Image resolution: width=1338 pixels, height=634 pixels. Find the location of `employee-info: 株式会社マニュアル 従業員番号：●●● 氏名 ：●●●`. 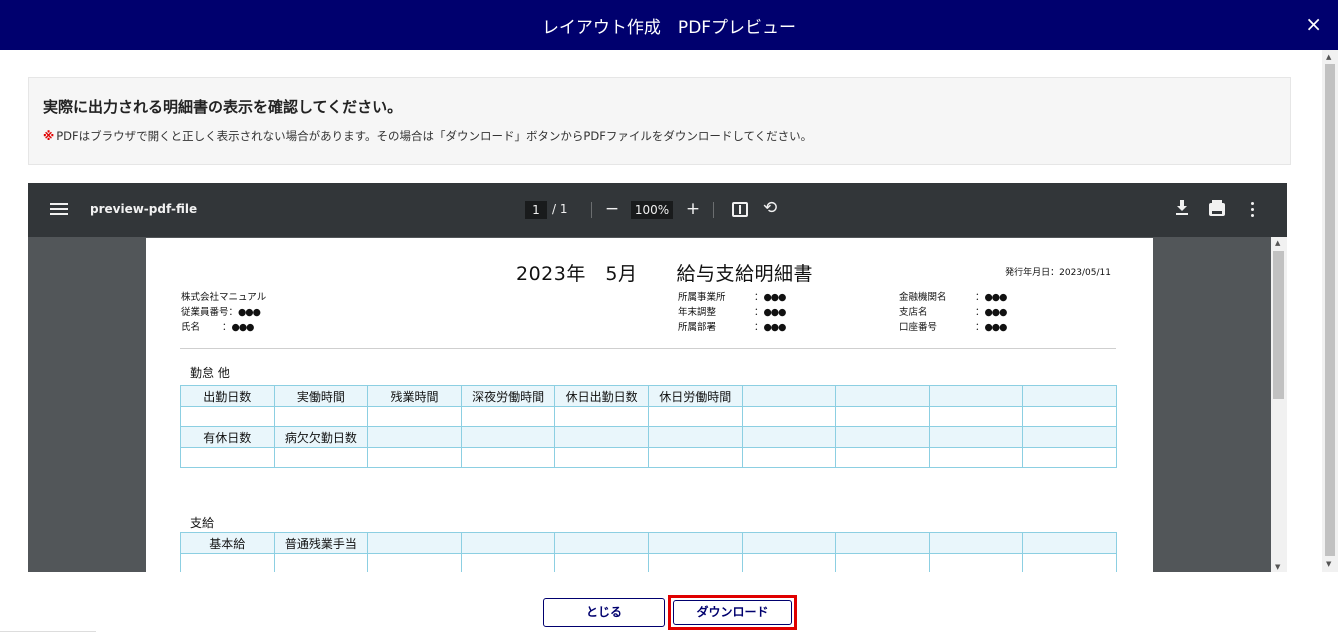

employee-info: 株式会社マニュアル 従業員番号：●●● 氏名 ：●●● is located at coordinates (223, 312).